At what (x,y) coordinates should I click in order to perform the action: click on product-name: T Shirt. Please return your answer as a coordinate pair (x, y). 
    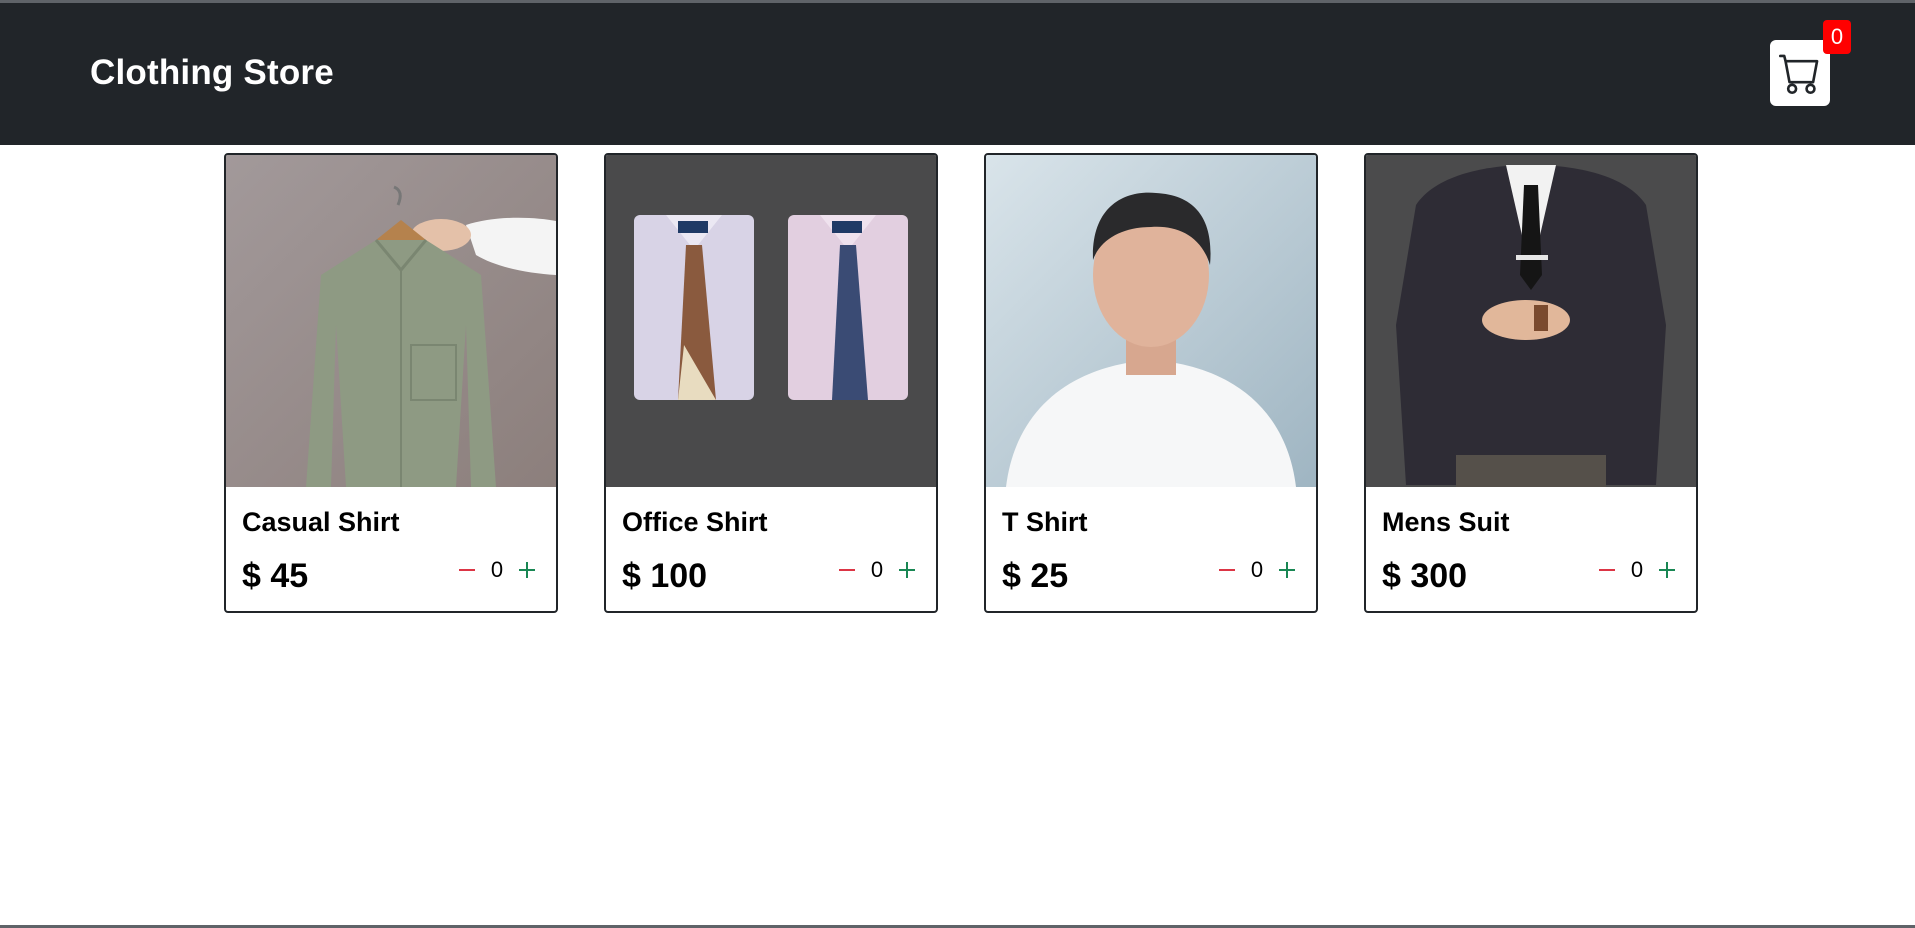
    Looking at the image, I should click on (1045, 522).